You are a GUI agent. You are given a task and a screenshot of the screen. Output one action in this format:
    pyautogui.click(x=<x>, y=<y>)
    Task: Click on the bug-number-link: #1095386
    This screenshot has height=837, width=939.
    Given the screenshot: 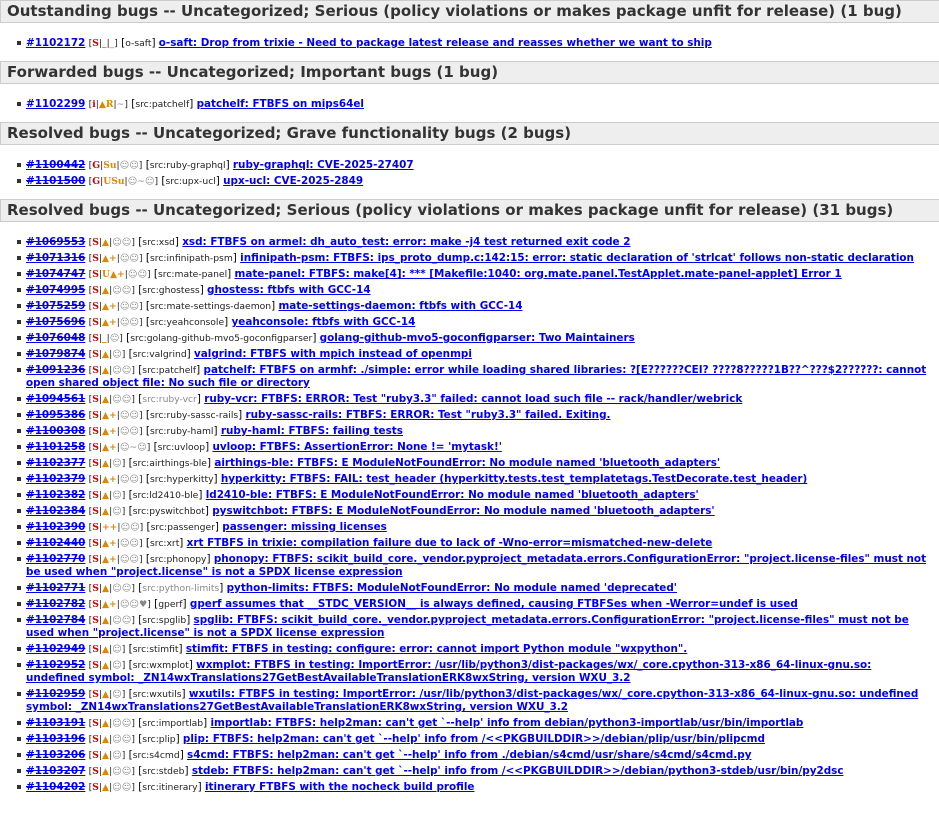 What is the action you would take?
    pyautogui.click(x=55, y=415)
    